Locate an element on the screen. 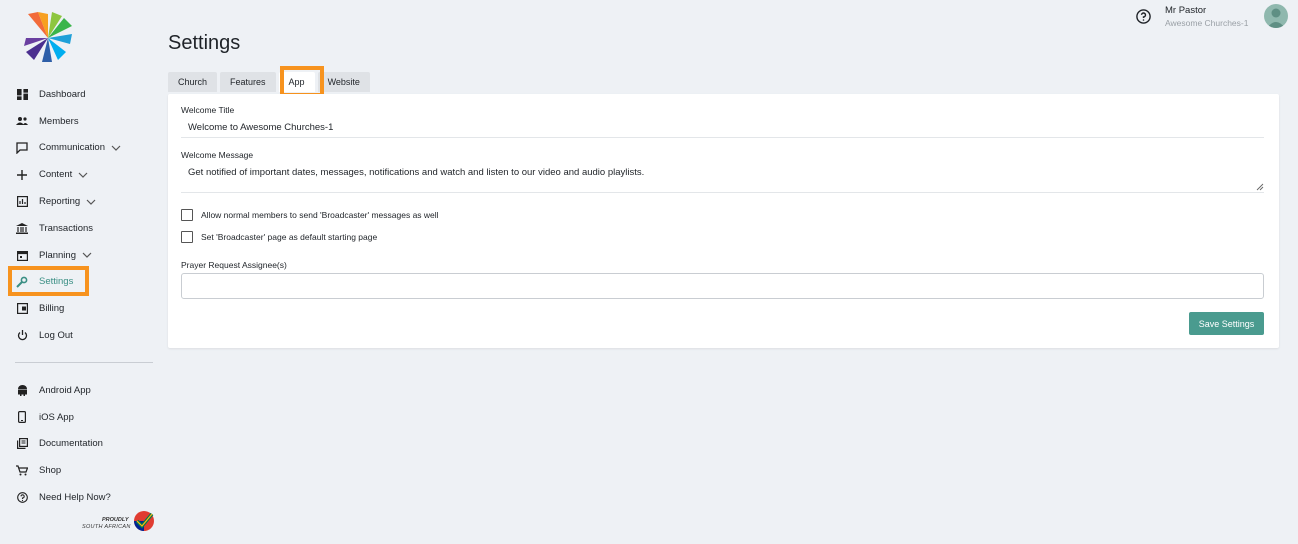  sidebar-item-communication: Communication is located at coordinates (83, 148).